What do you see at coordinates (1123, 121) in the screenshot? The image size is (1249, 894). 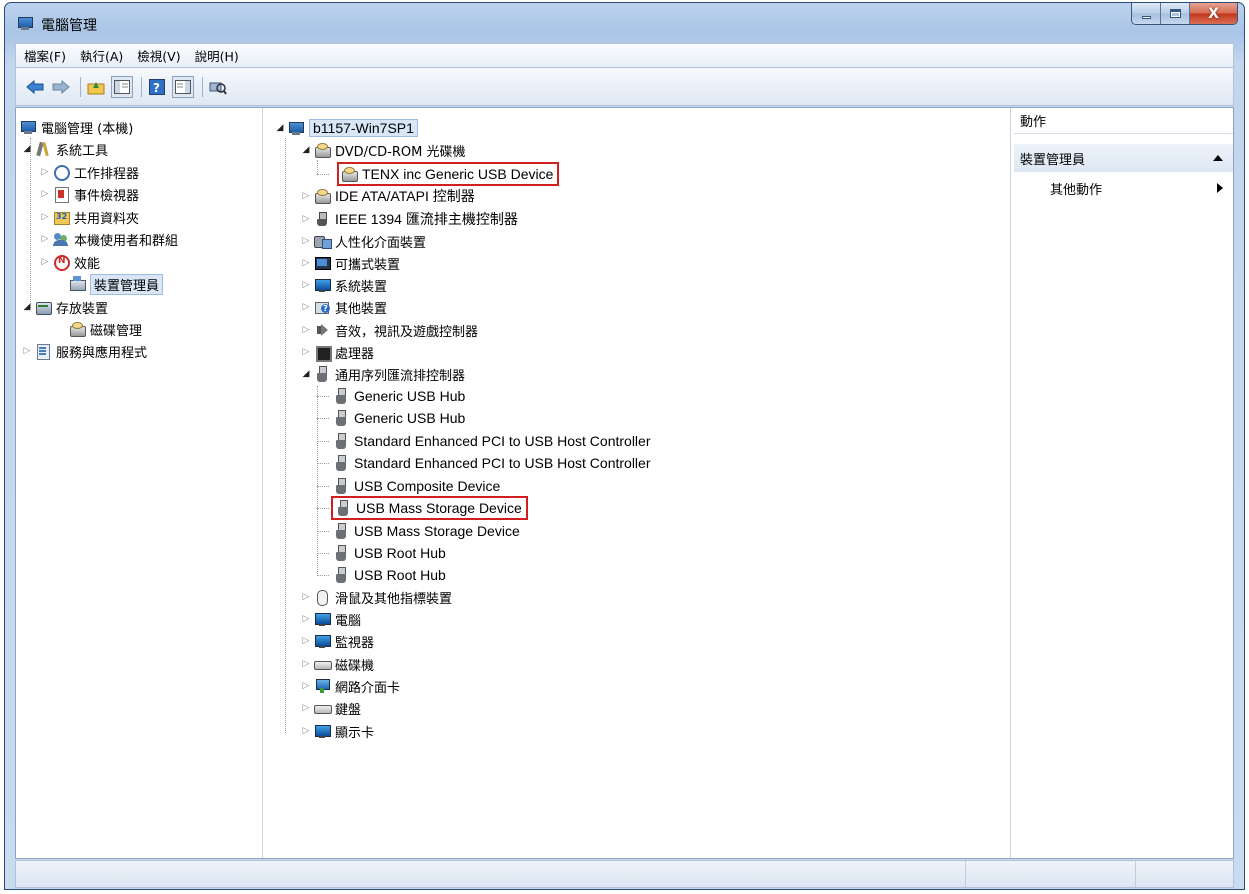 I see `actions-header: 動作` at bounding box center [1123, 121].